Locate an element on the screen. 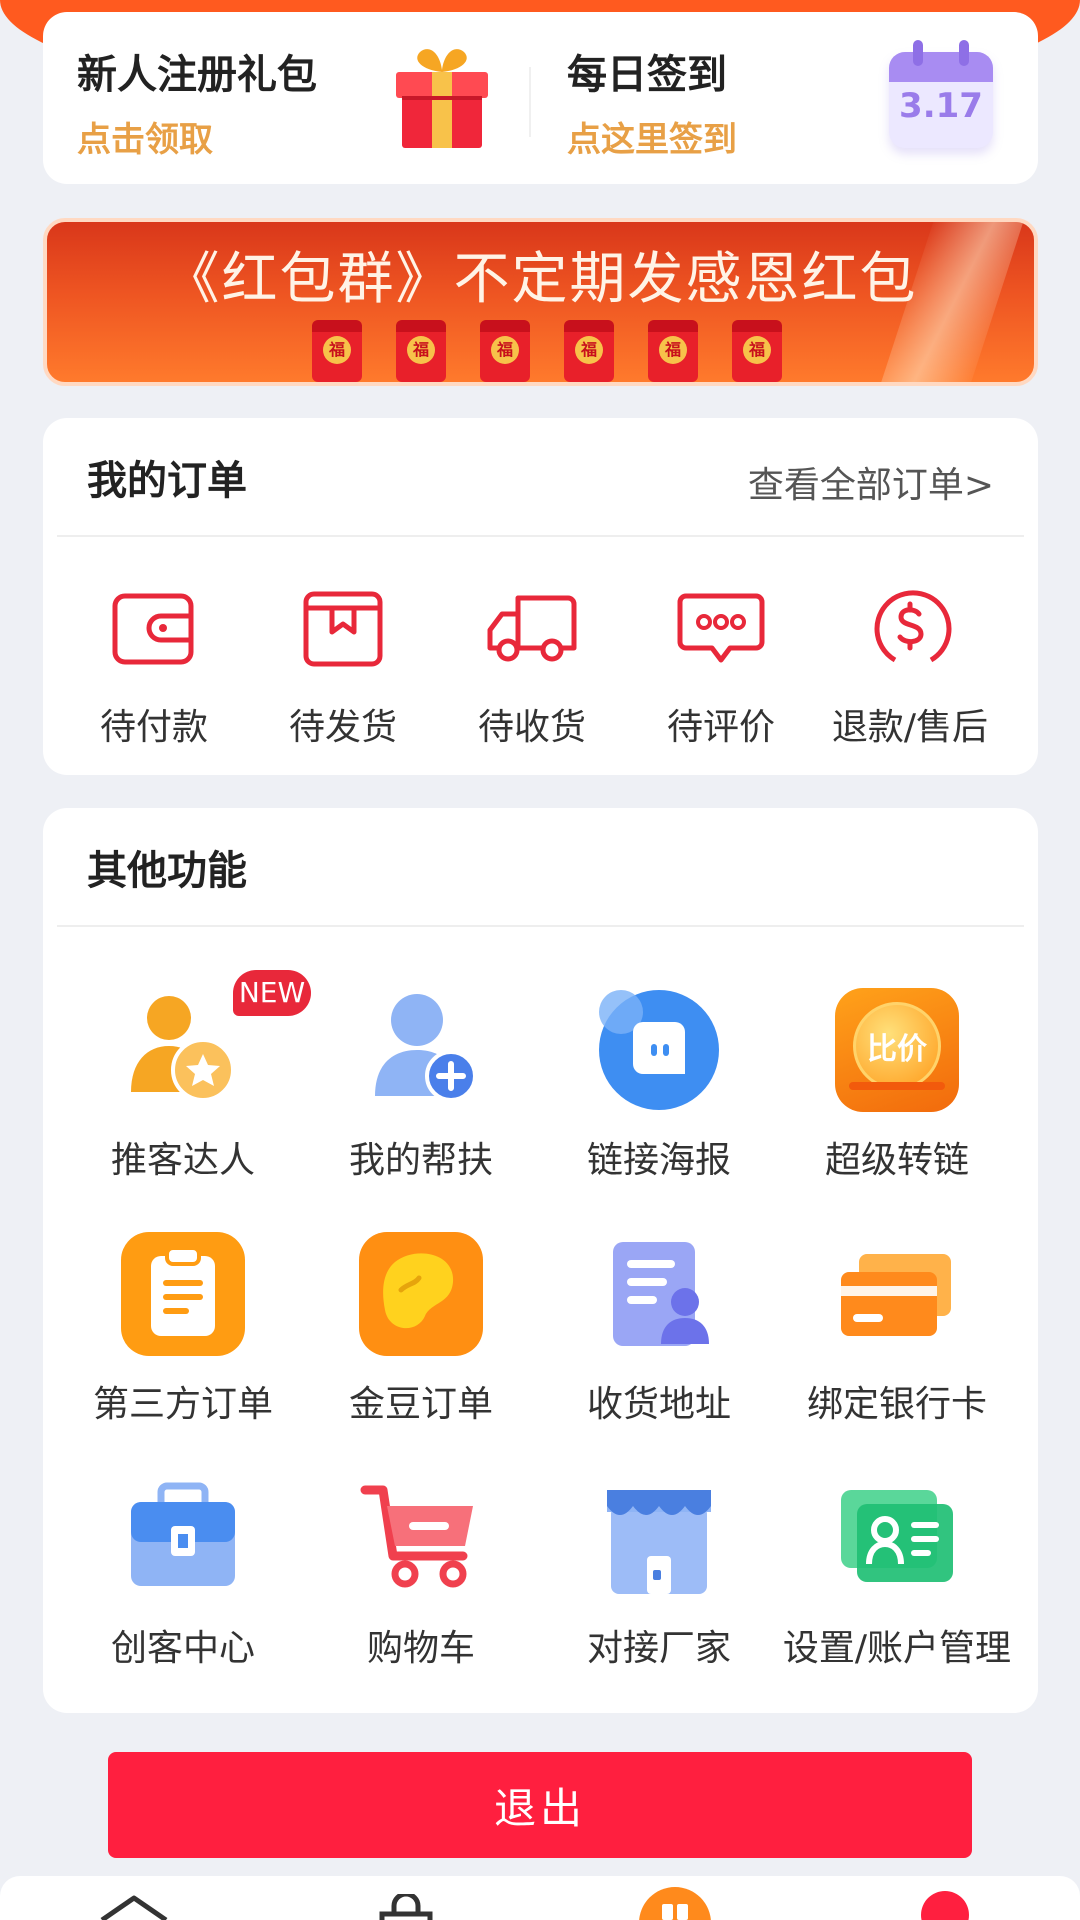  register-gift-entry: 新人注册礼包 点击领取 is located at coordinates (286, 98).